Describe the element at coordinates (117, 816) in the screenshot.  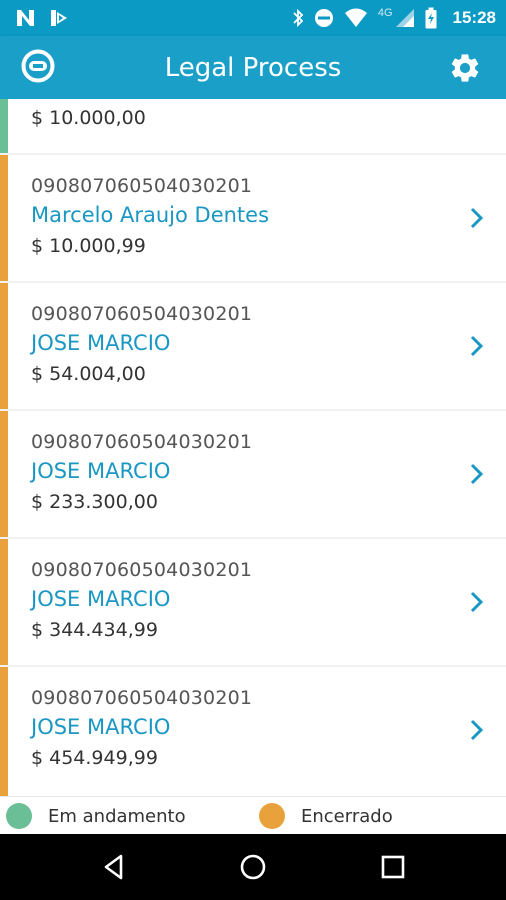
I see `legend-in-progress-label: Em andamento` at that location.